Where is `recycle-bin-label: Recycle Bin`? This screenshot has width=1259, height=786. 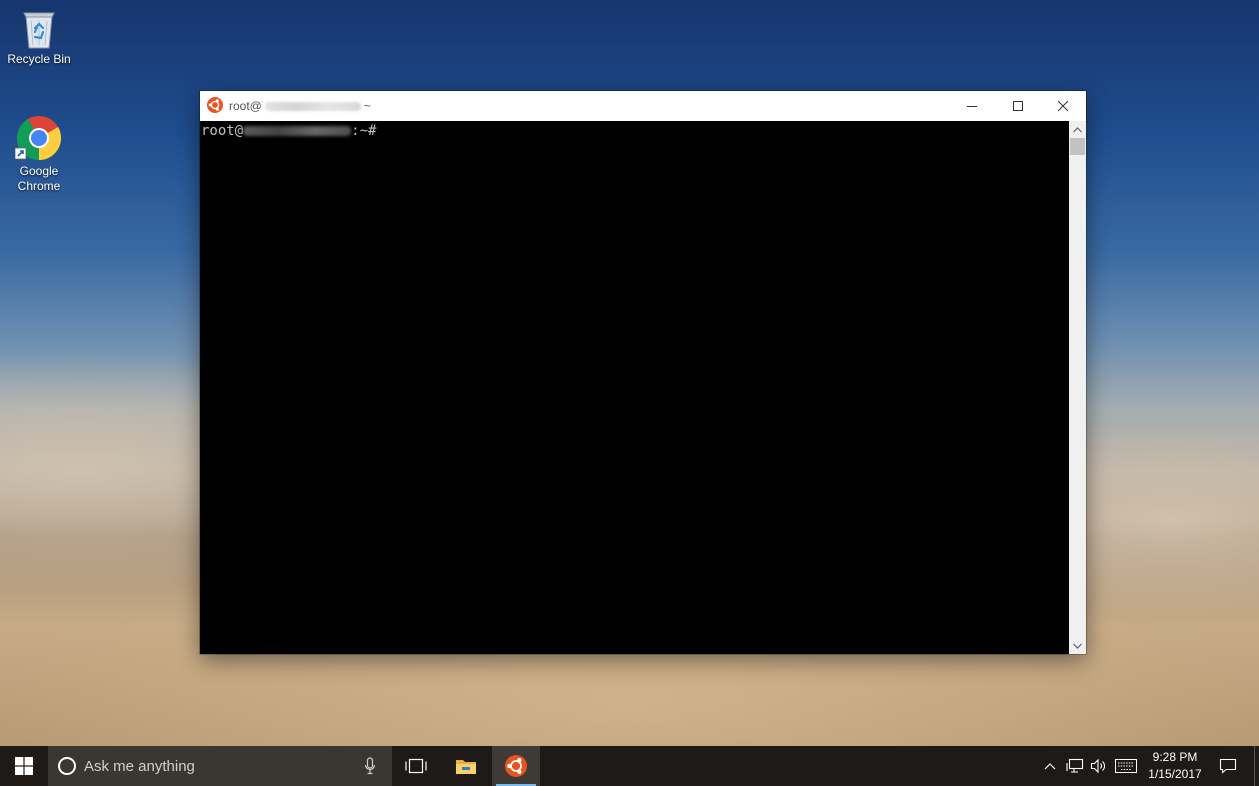
recycle-bin-label: Recycle Bin is located at coordinates (39, 59).